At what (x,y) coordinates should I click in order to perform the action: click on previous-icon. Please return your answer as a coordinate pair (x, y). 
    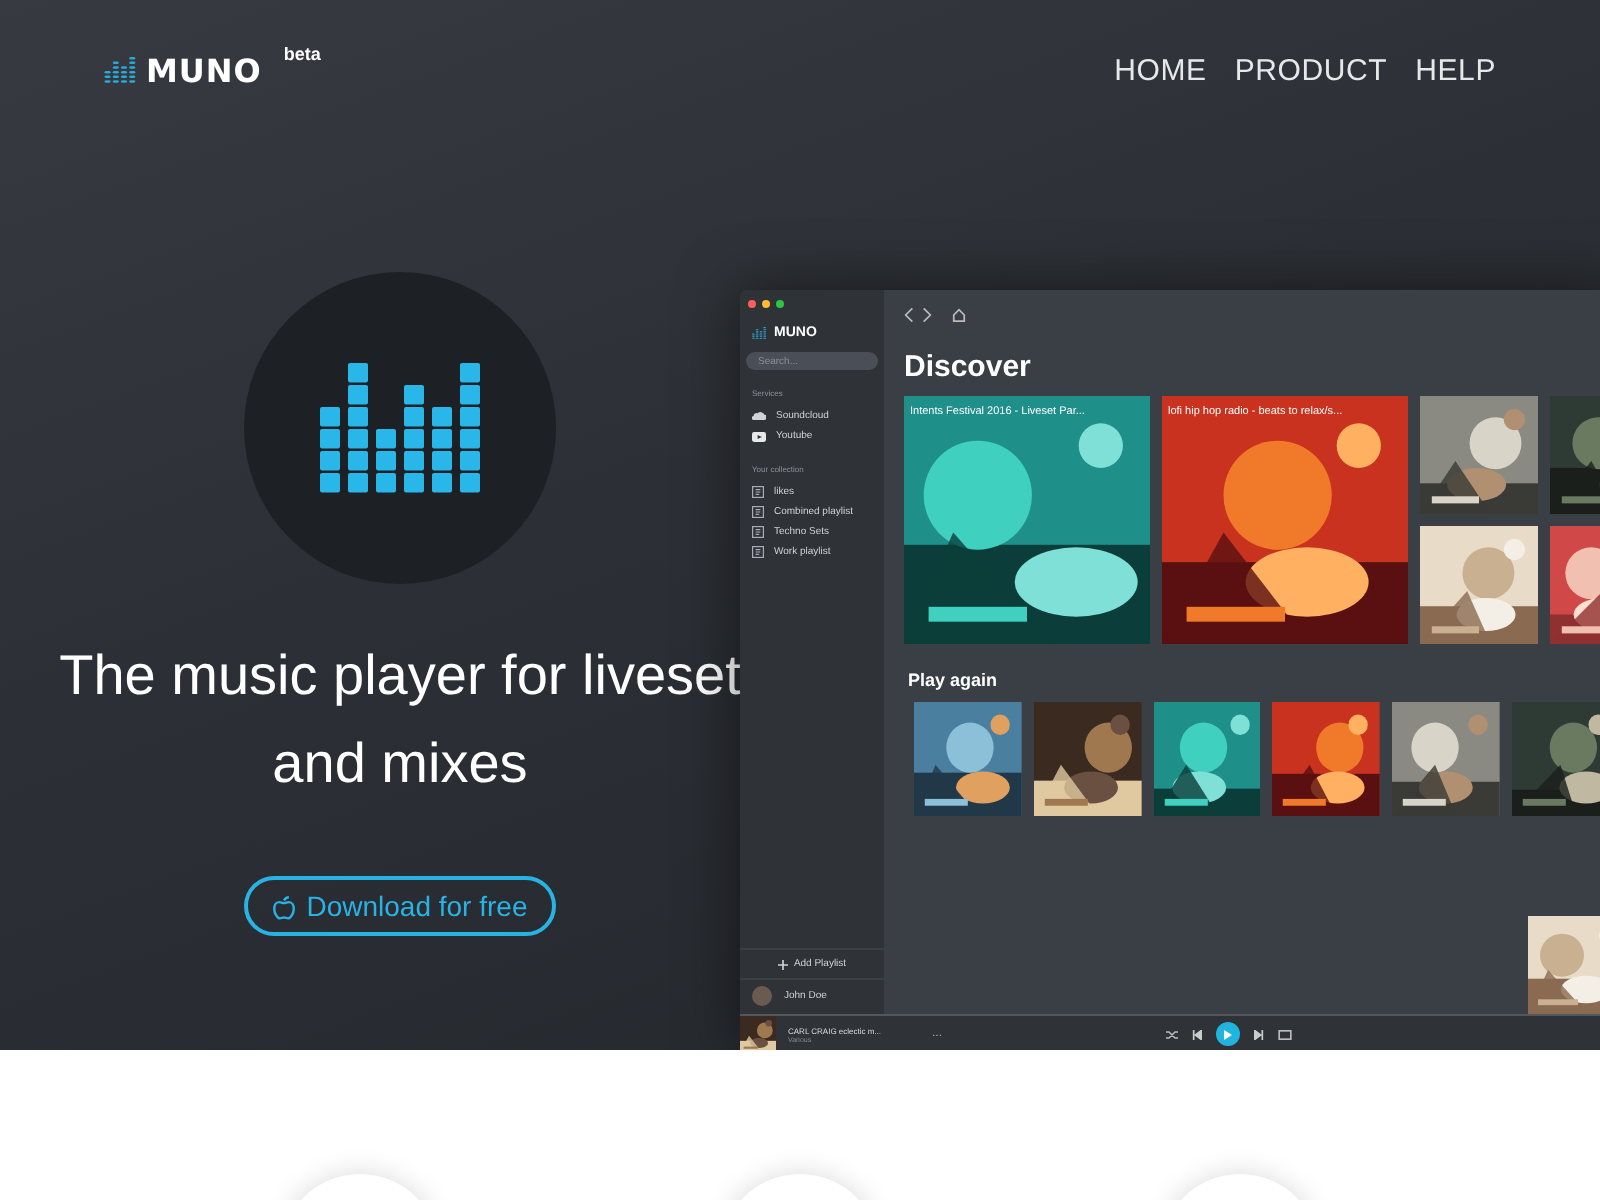
    Looking at the image, I should click on (1197, 1034).